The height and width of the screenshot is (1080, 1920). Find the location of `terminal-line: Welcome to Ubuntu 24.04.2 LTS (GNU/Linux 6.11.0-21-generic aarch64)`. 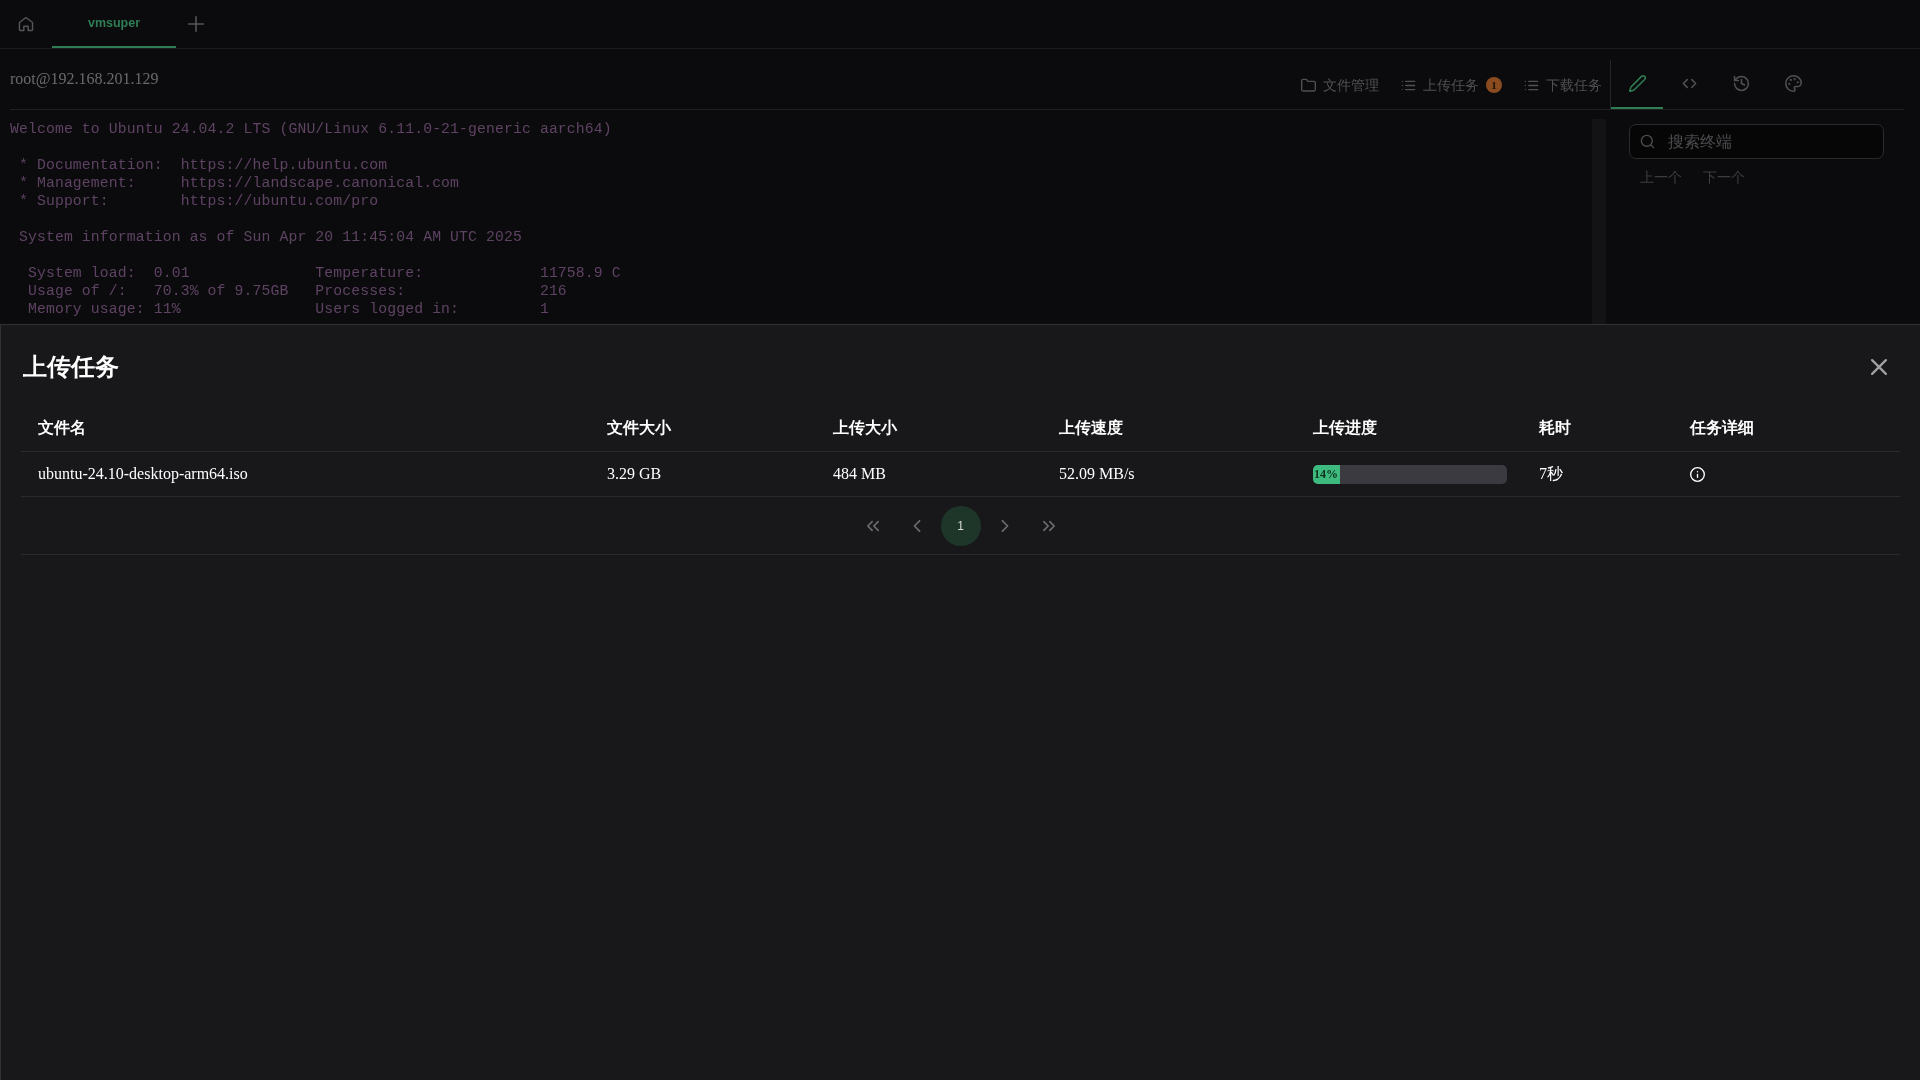

terminal-line: Welcome to Ubuntu 24.04.2 LTS (GNU/Linux 6.11.0-21-generic aarch64) is located at coordinates (311, 129).